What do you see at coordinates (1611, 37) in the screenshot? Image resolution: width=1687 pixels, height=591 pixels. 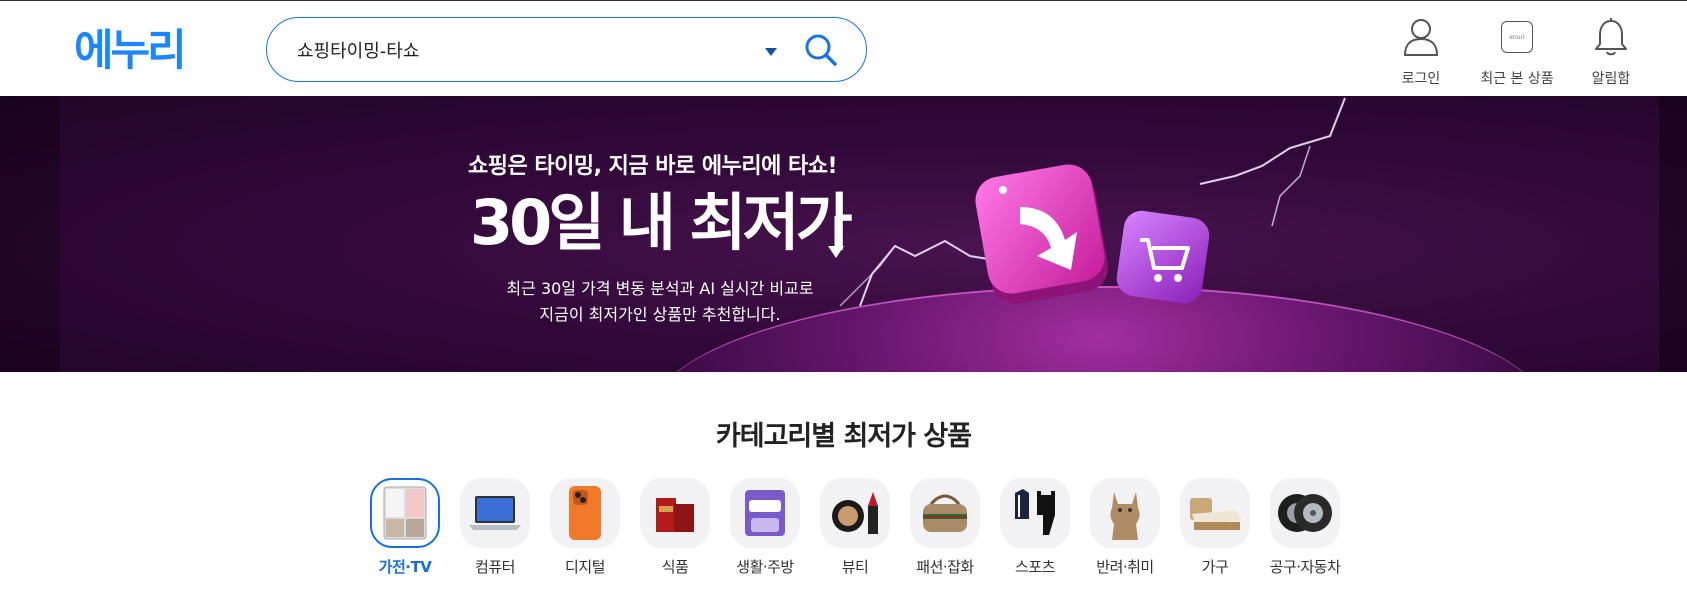 I see `bell-icon` at bounding box center [1611, 37].